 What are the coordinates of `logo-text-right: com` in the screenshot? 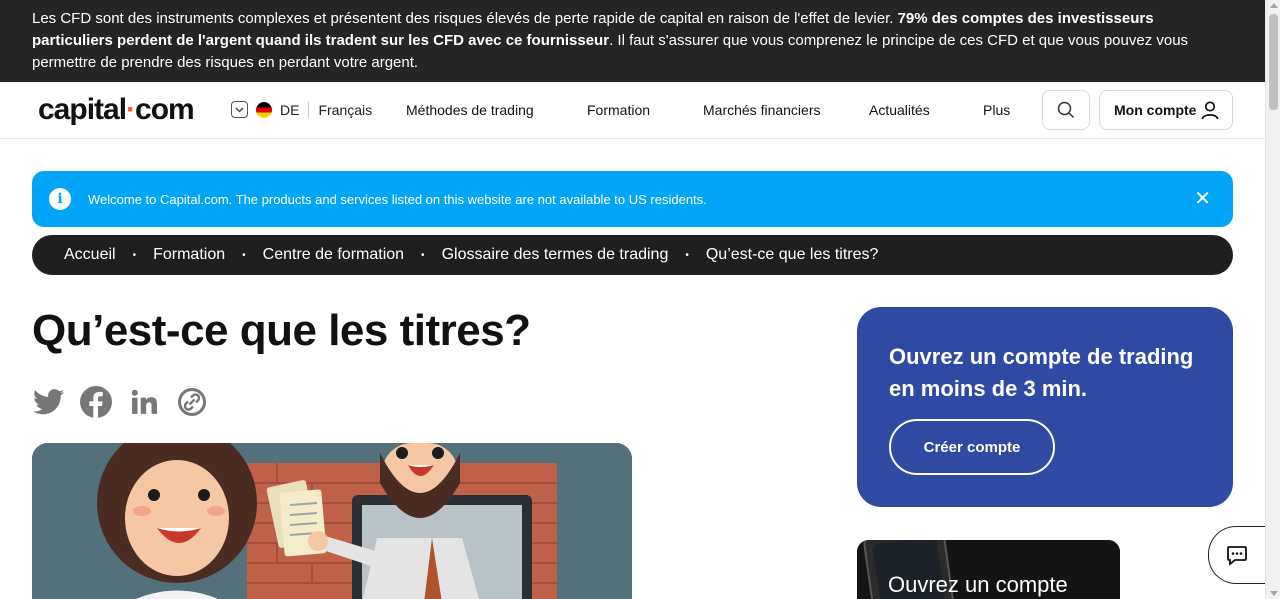 It's located at (165, 109).